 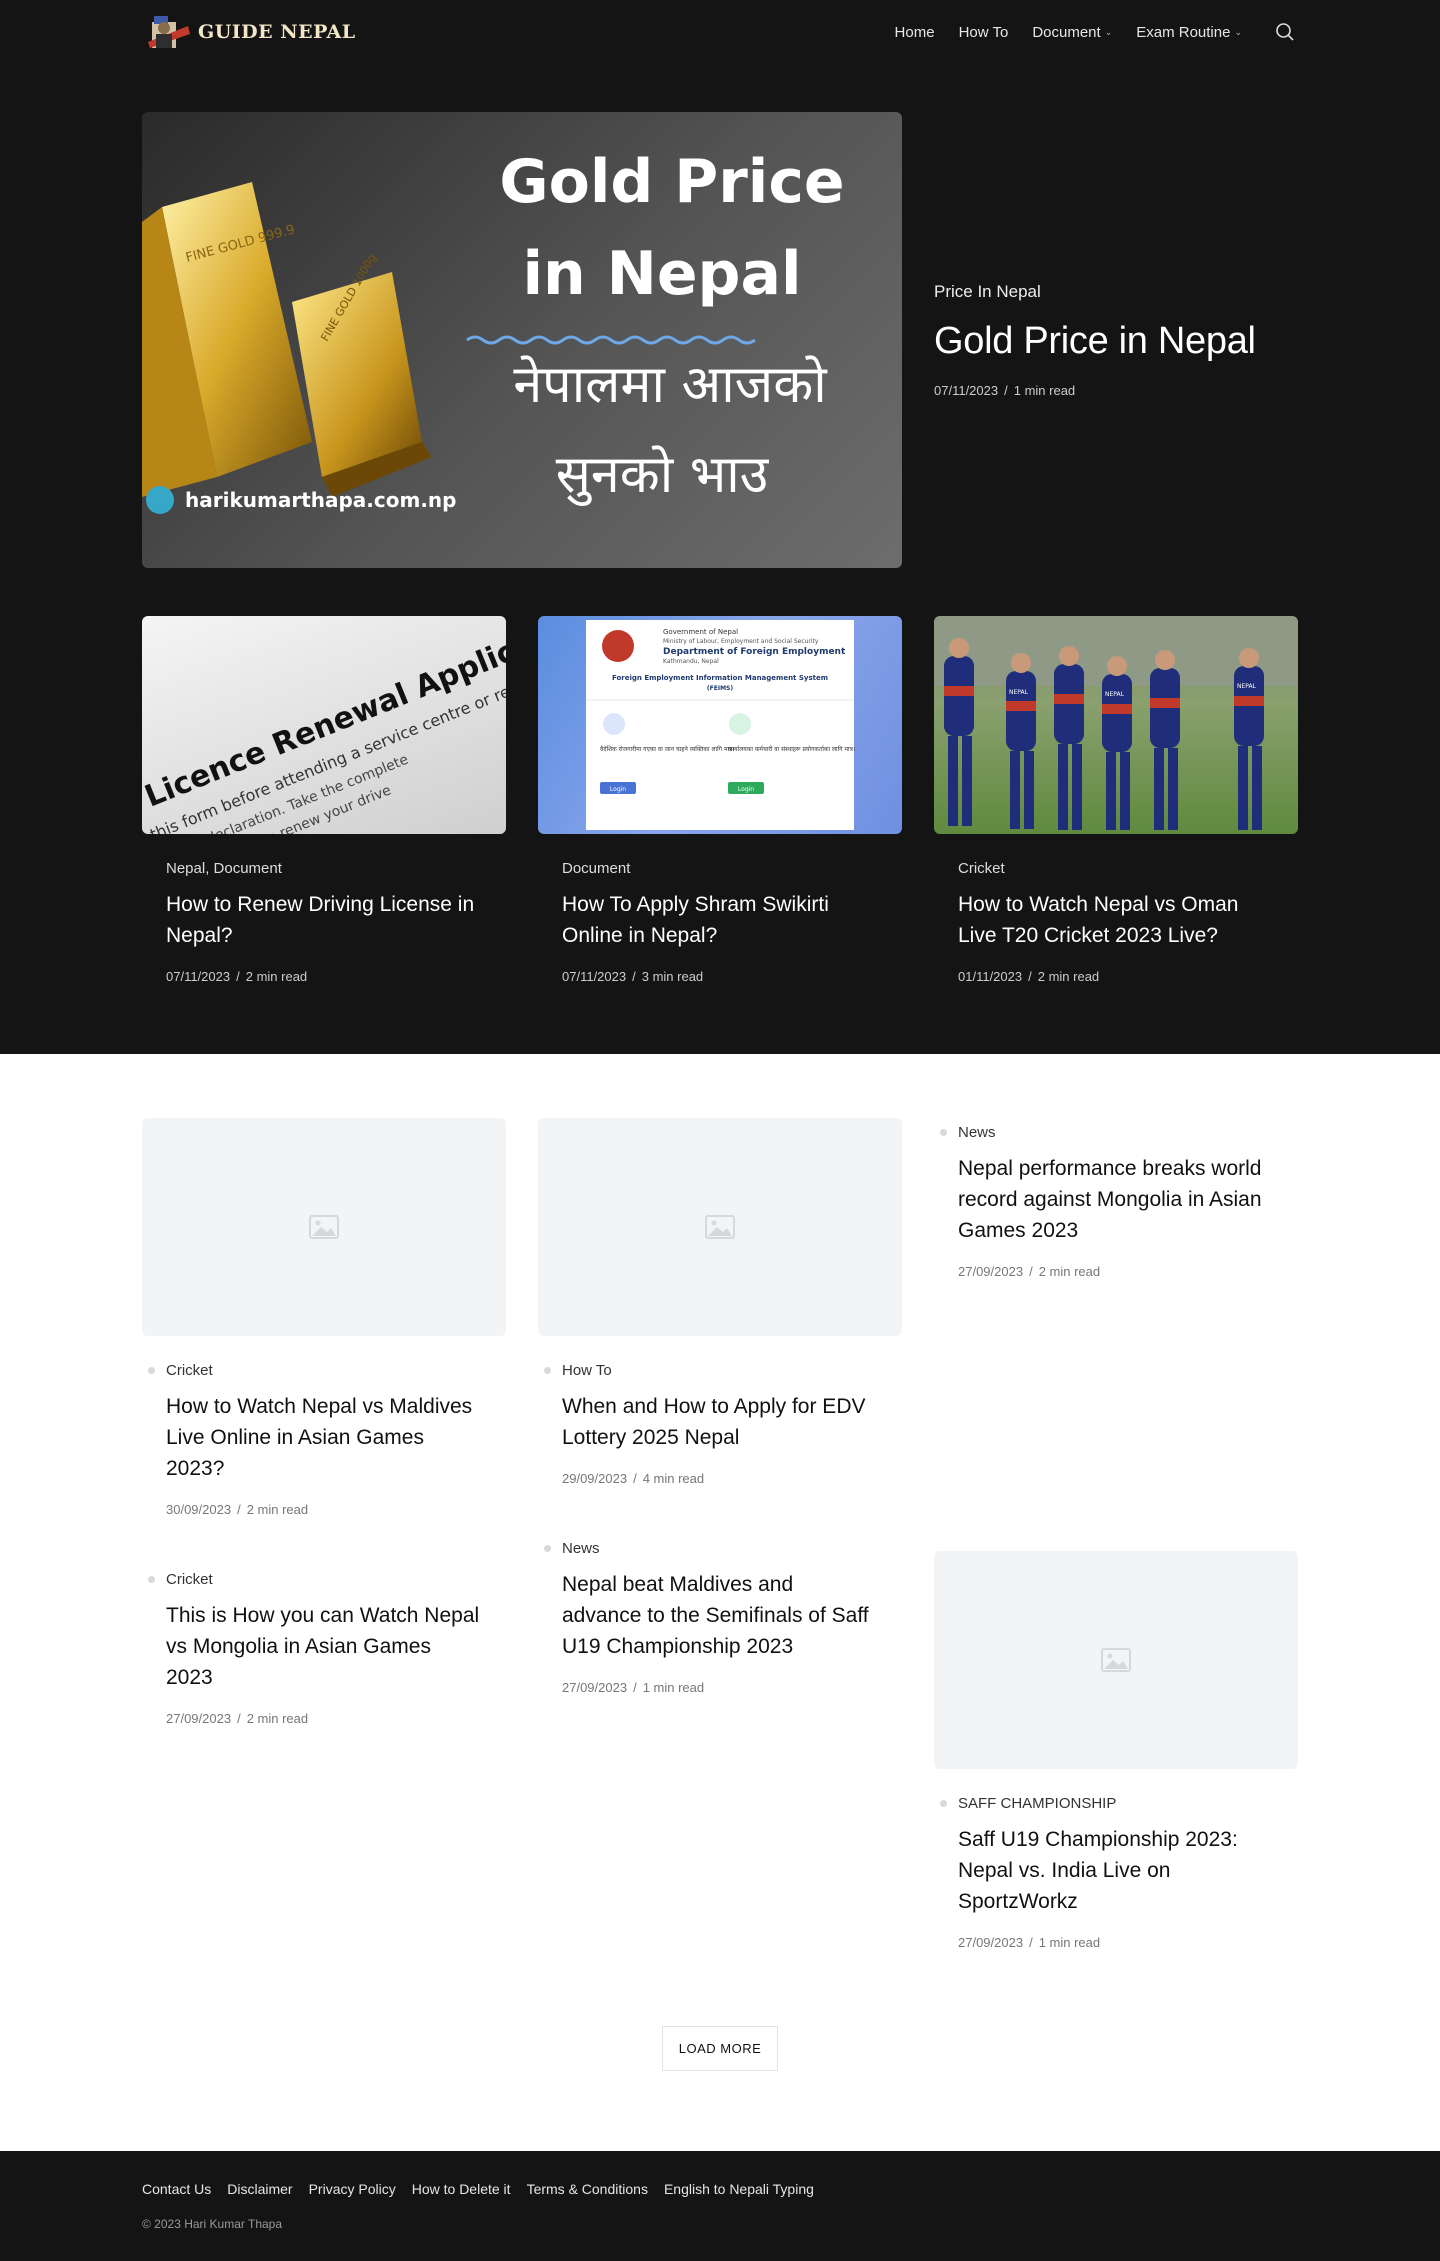 I want to click on read-time: 4 min read, so click(x=673, y=1478).